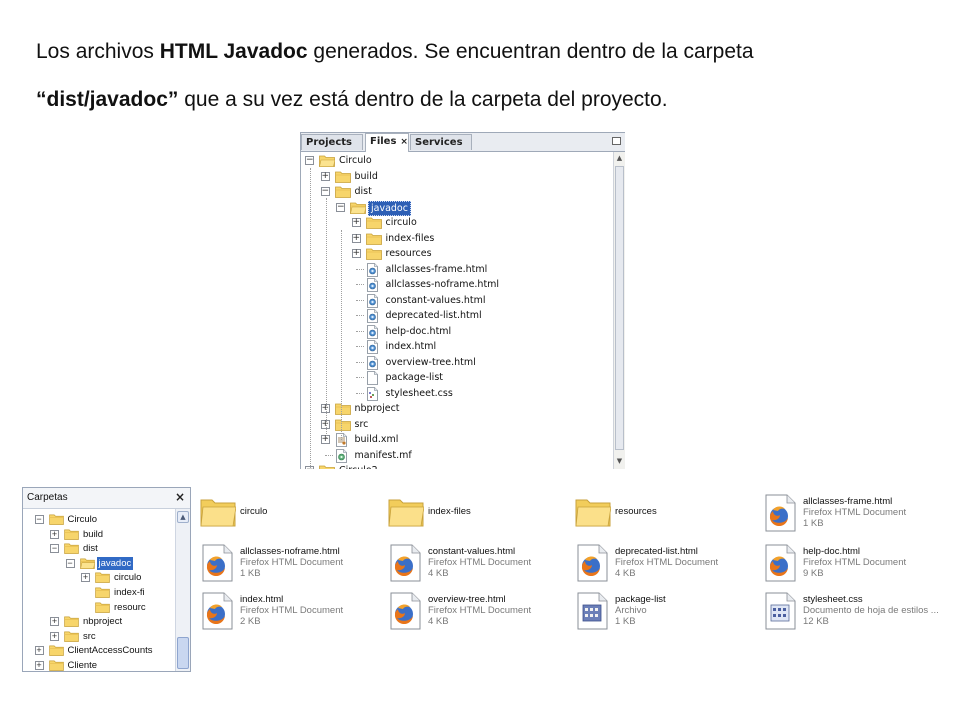 This screenshot has height=720, width=960. I want to click on file-name: constant-values.html, so click(472, 551).